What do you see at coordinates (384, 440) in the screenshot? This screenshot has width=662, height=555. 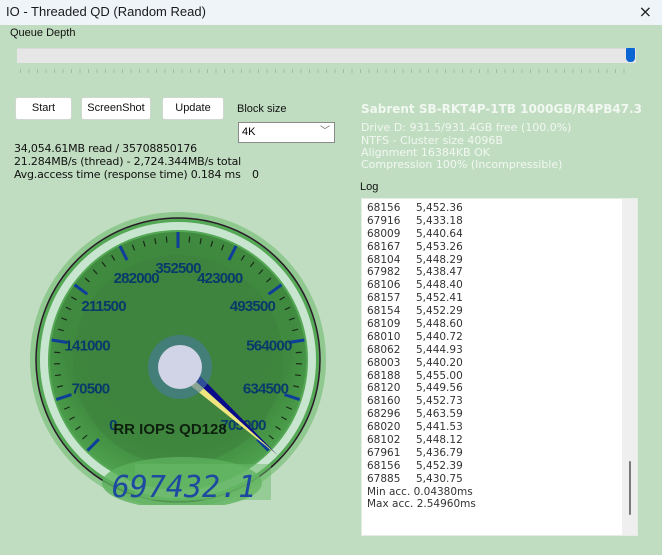 I see `log-iops: 68102` at bounding box center [384, 440].